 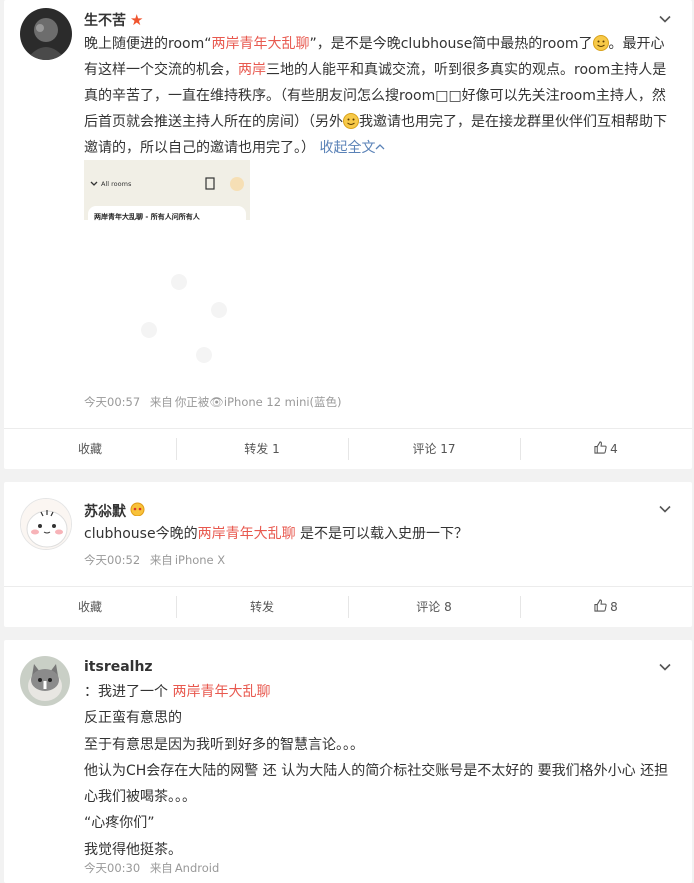 I want to click on username: itsrealhz, so click(x=118, y=667).